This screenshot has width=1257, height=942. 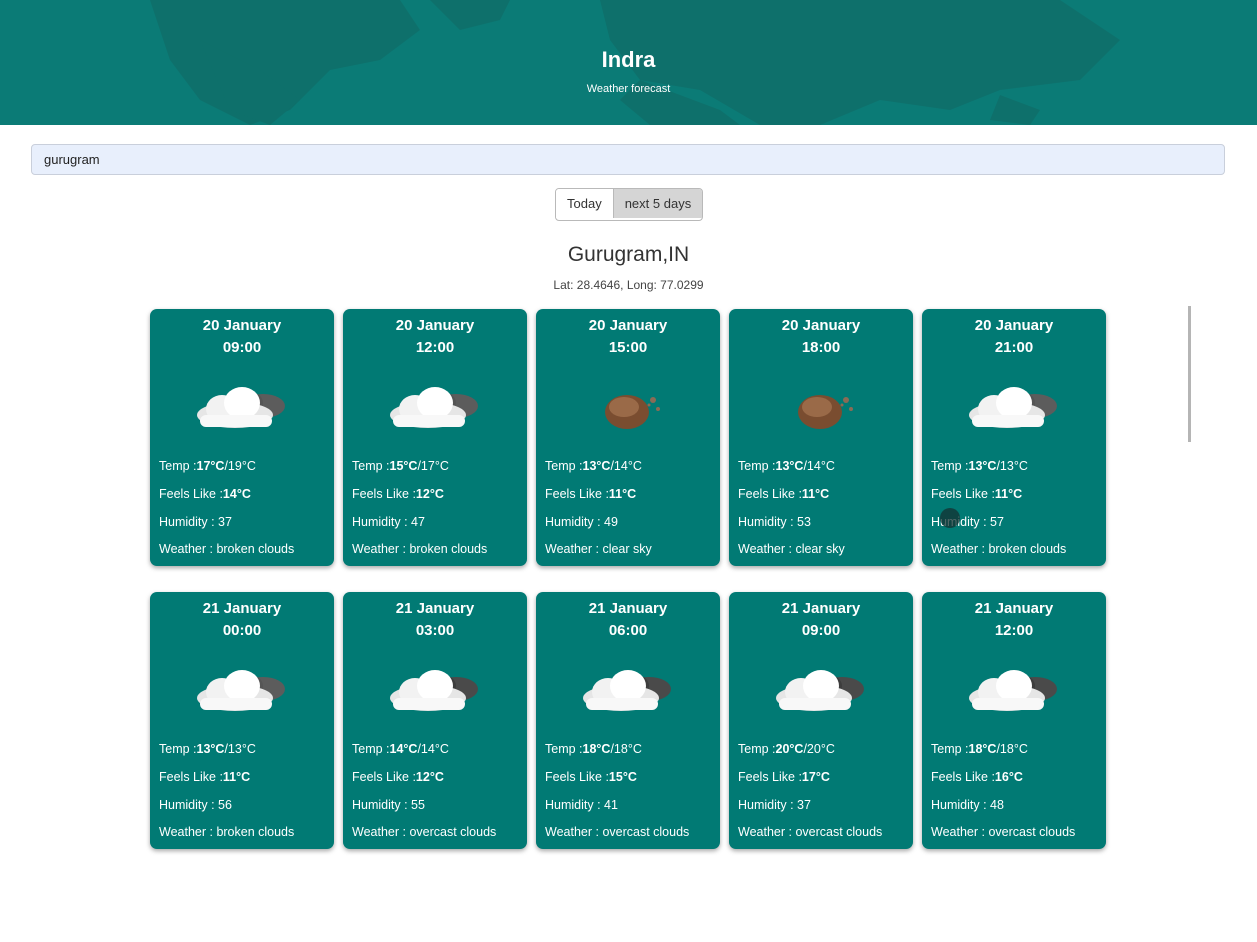 I want to click on forecast-time: 03:00, so click(x=435, y=630).